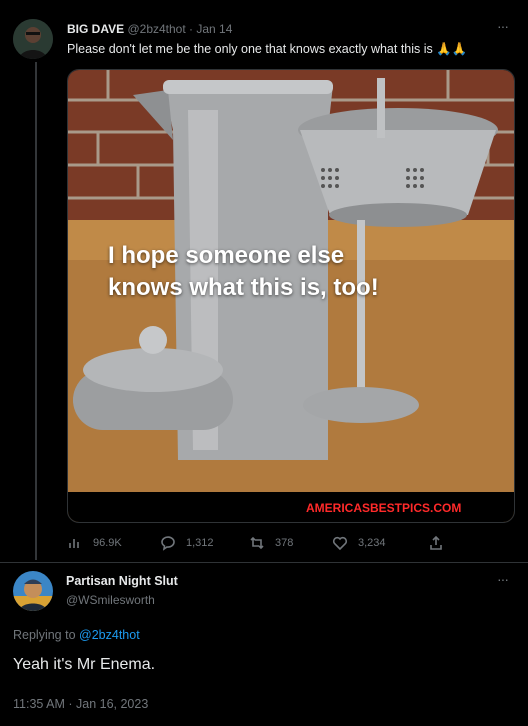 The height and width of the screenshot is (726, 528). I want to click on heart-icon, so click(340, 543).